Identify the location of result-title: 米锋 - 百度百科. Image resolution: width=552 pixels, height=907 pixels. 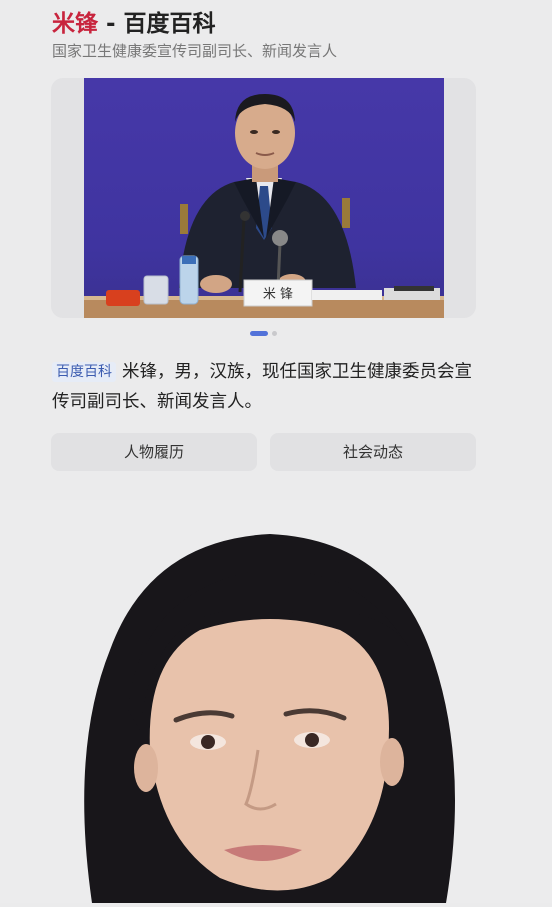
(134, 21).